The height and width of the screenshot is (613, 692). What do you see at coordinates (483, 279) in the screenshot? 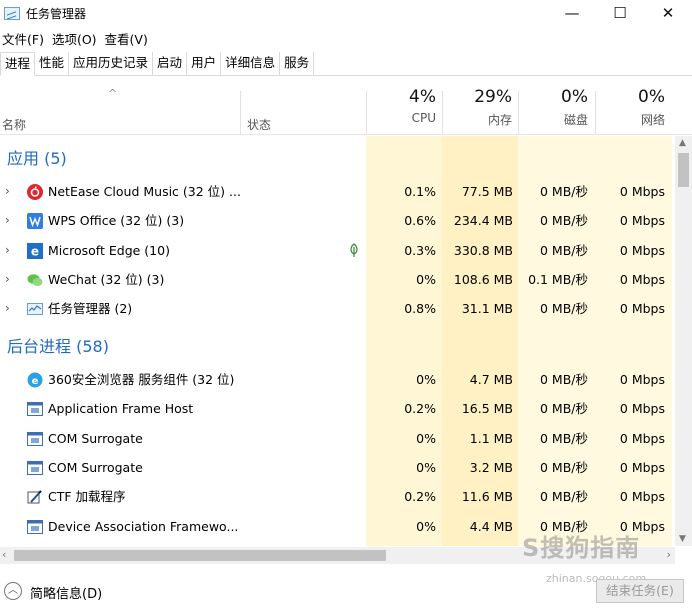
I see `process-memory: 108.6 MB` at bounding box center [483, 279].